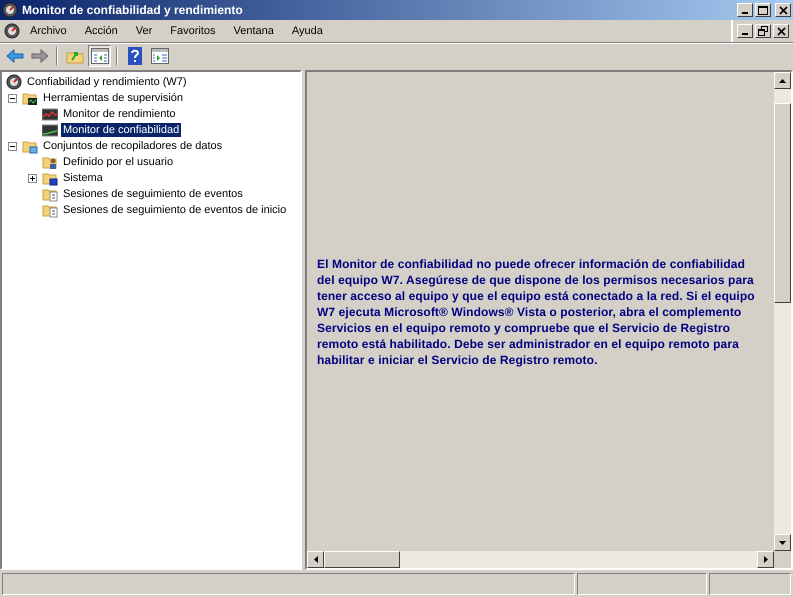 The width and height of the screenshot is (793, 597). What do you see at coordinates (252, 31) in the screenshot?
I see `menu-item: Ventana` at bounding box center [252, 31].